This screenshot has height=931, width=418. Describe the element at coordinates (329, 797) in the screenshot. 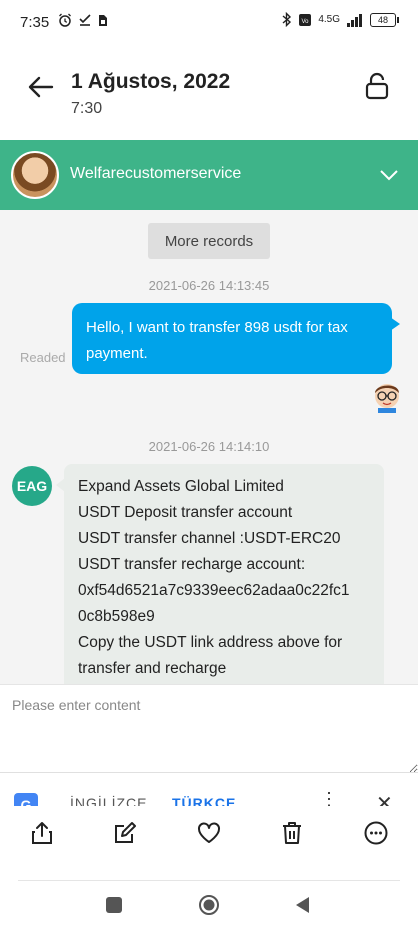

I see `more-vert-icon: ⋮` at that location.